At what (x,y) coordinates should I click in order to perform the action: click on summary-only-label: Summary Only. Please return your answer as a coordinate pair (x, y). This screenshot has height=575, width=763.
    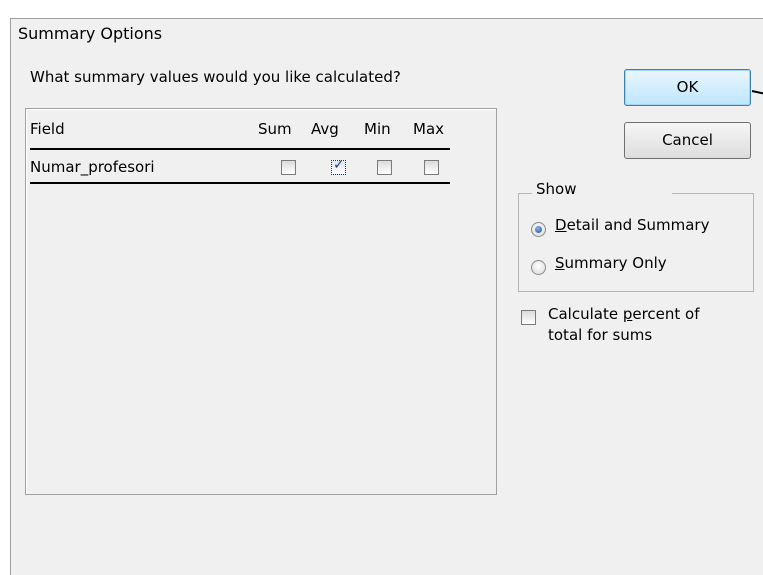
    Looking at the image, I should click on (611, 263).